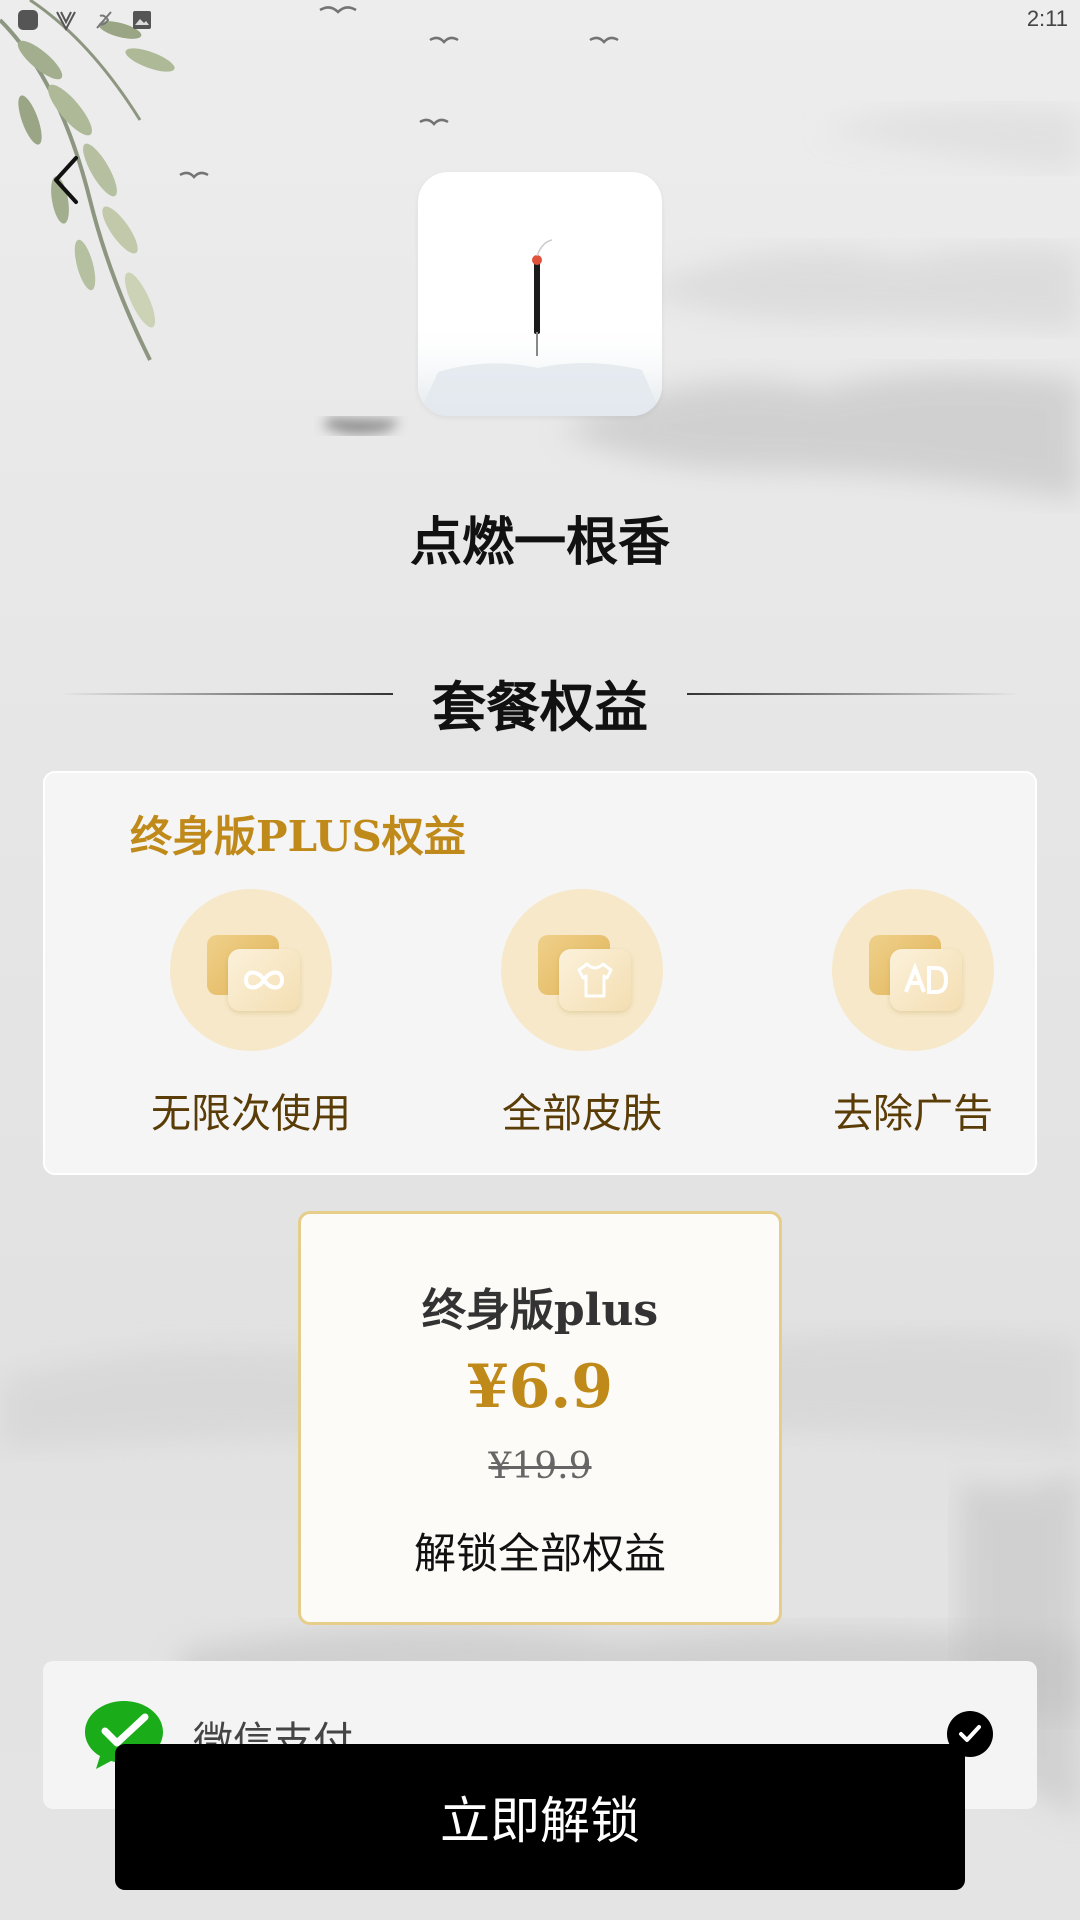 The image size is (1080, 1920). What do you see at coordinates (540, 707) in the screenshot?
I see `section-title: 套餐权益` at bounding box center [540, 707].